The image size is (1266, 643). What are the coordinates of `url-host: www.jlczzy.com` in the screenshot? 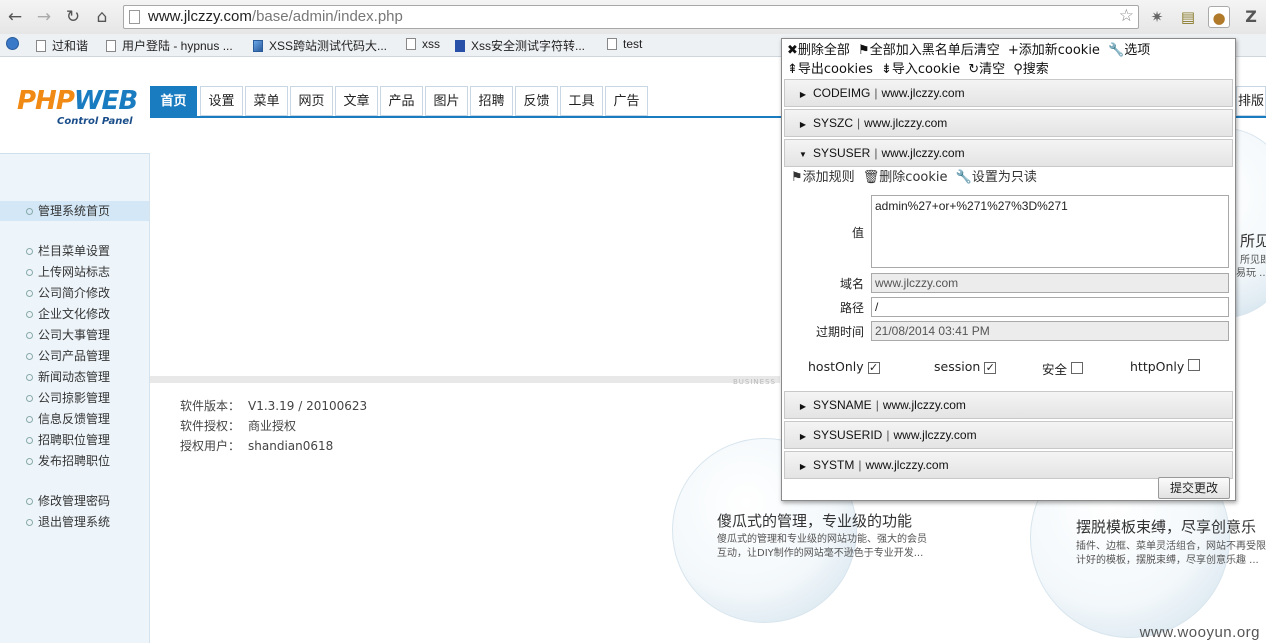 It's located at (200, 16).